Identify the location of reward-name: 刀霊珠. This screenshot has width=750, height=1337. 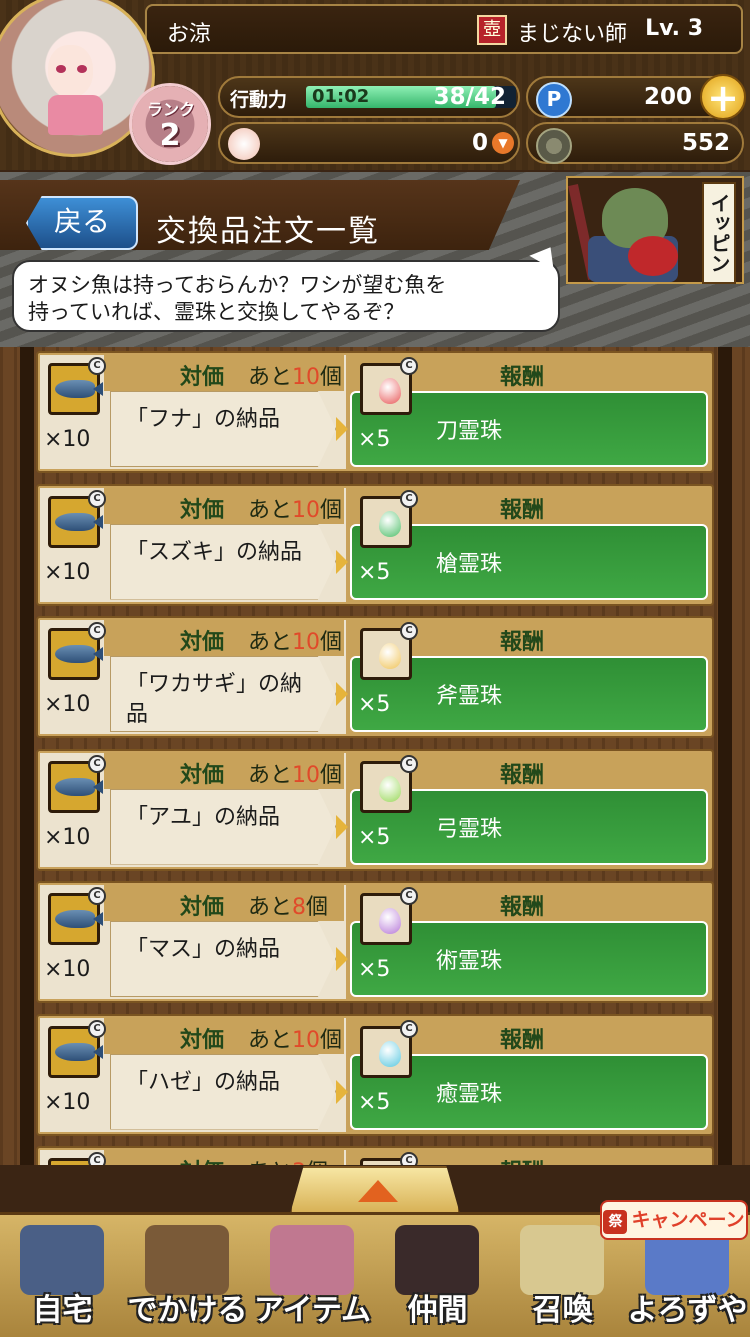
(469, 431).